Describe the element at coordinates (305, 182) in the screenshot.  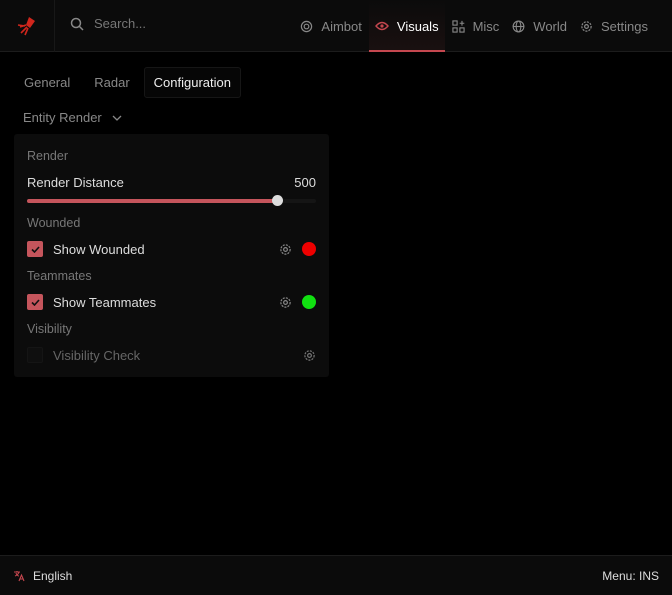
I see `render-distance-value: 500` at that location.